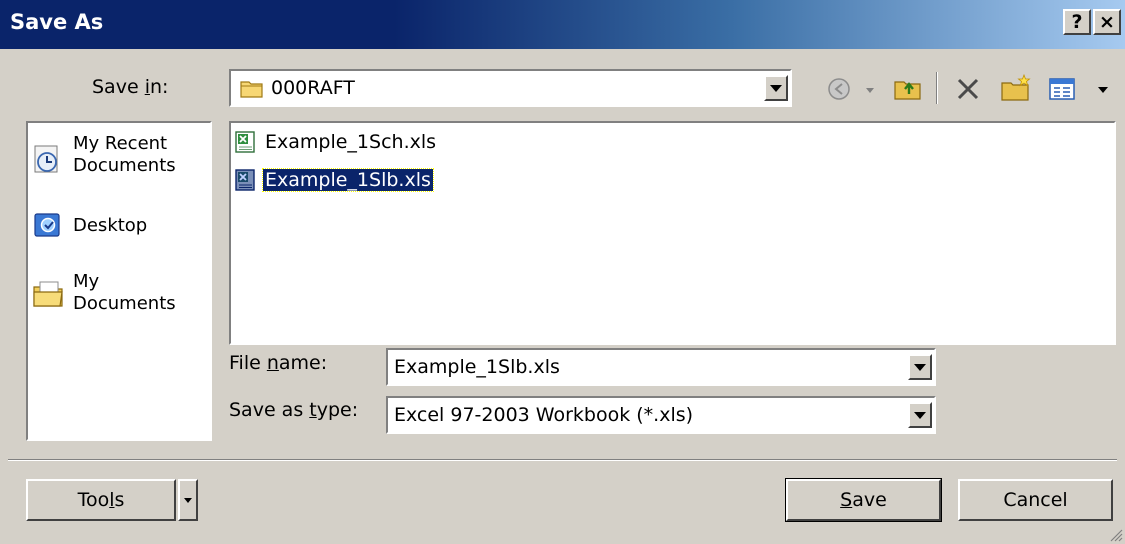  What do you see at coordinates (120, 143) in the screenshot?
I see `place-label-line1: My Recent` at bounding box center [120, 143].